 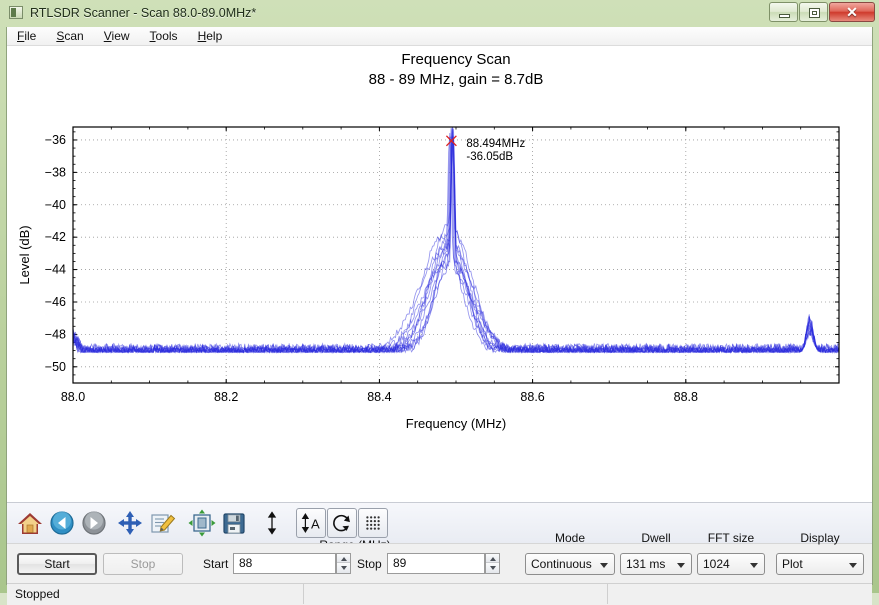 I want to click on dwell-select: 131 ms, so click(x=656, y=564).